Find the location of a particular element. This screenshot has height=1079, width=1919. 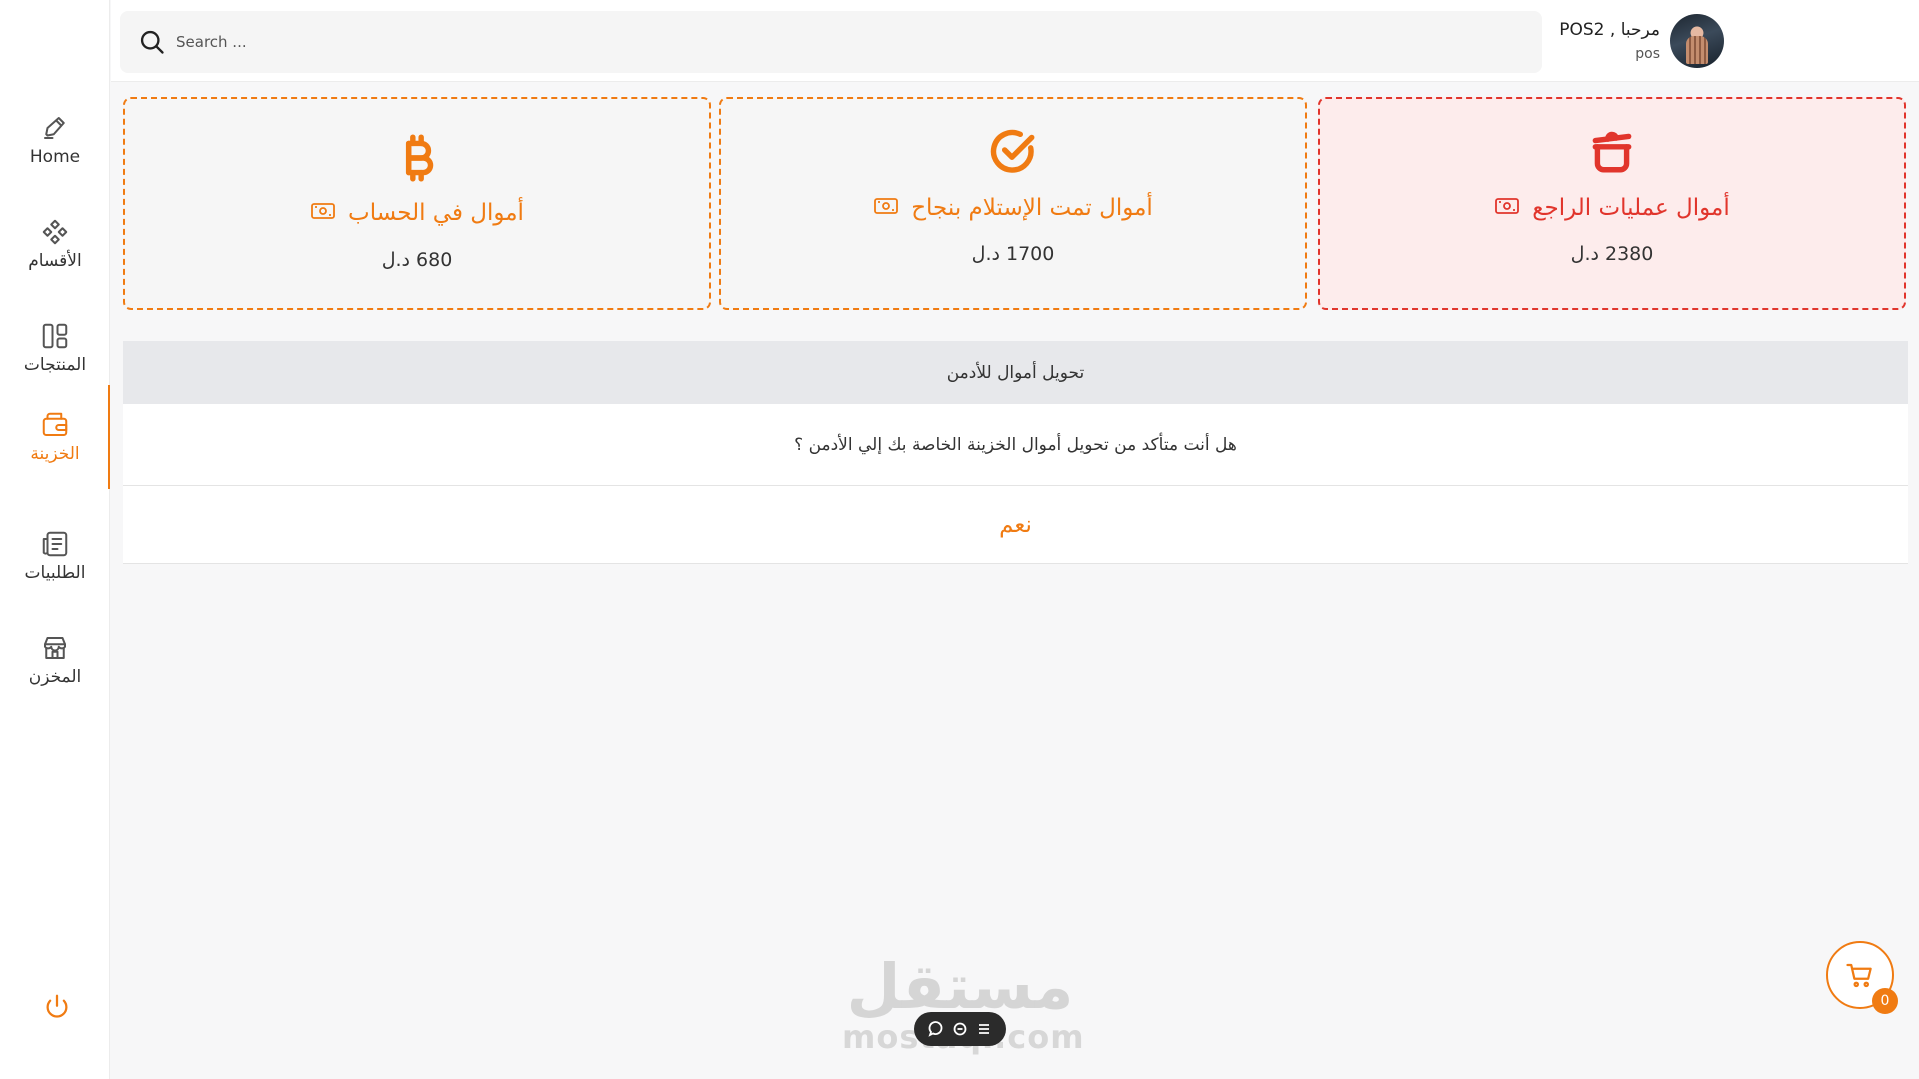

sidebar-item-label: الخزينة is located at coordinates (55, 454).